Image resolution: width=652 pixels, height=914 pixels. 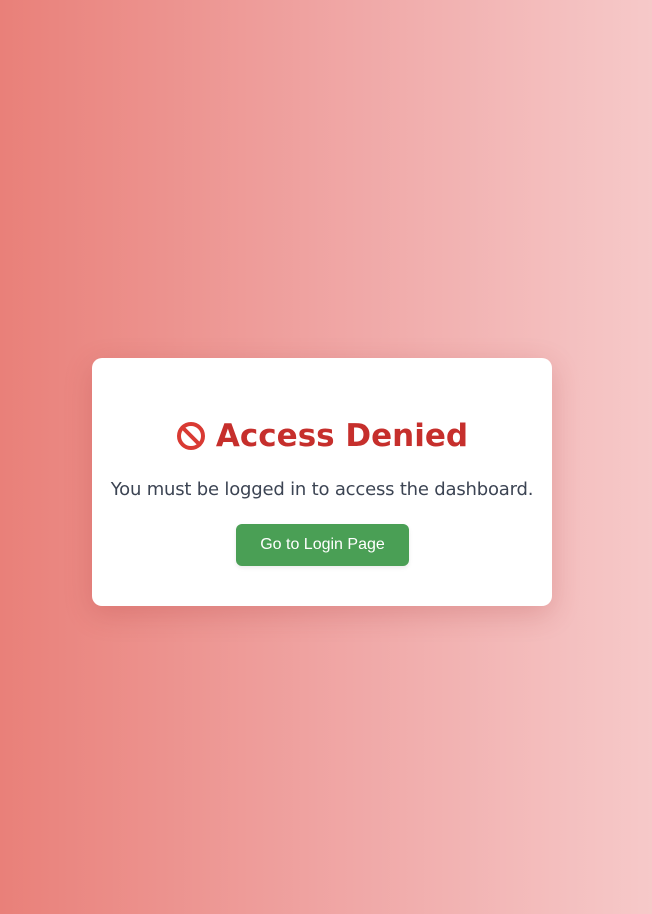 I want to click on title-text: Access Denied, so click(x=342, y=436).